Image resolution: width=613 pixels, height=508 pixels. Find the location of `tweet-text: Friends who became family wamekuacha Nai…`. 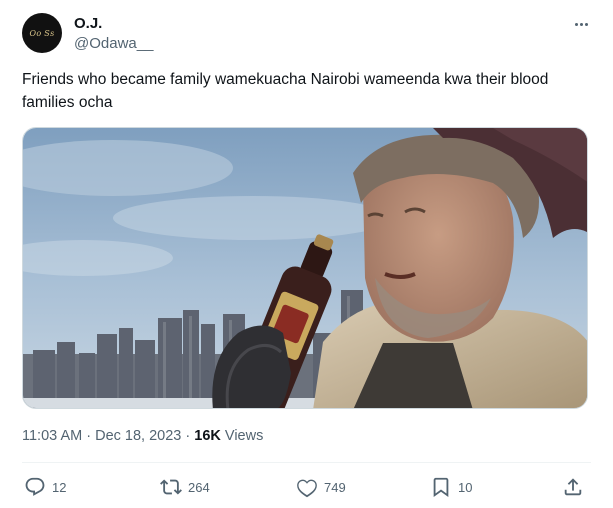

tweet-text: Friends who became family wamekuacha Nai… is located at coordinates (285, 91).